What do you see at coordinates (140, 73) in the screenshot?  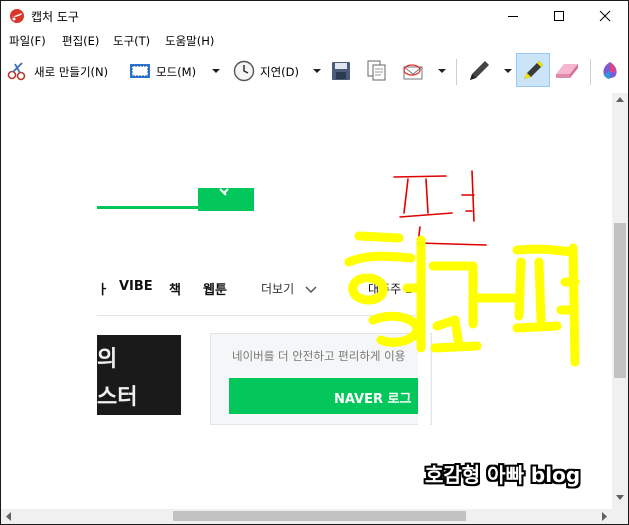 I see `mode-icon` at bounding box center [140, 73].